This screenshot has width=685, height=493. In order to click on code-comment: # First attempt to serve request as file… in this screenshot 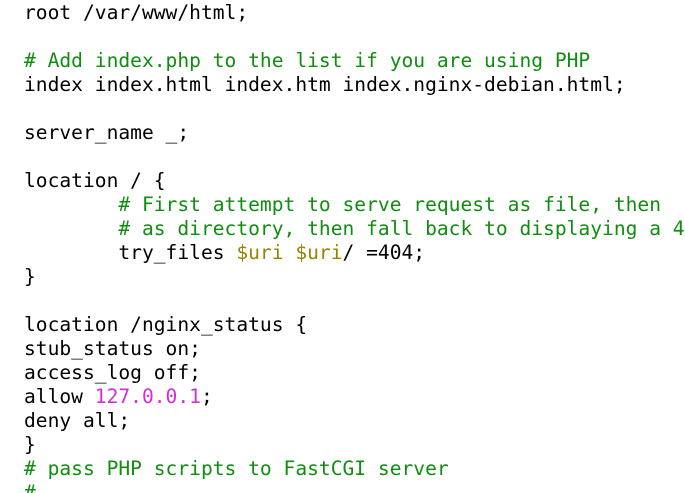, I will do `click(343, 204)`.